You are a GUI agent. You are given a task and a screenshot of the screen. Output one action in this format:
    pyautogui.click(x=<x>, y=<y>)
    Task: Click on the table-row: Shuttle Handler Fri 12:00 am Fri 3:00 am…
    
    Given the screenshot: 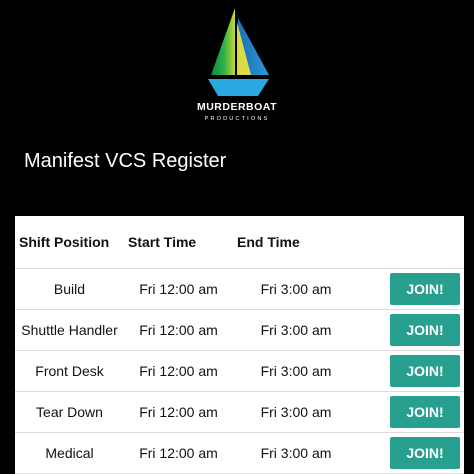 What is the action you would take?
    pyautogui.click(x=239, y=330)
    